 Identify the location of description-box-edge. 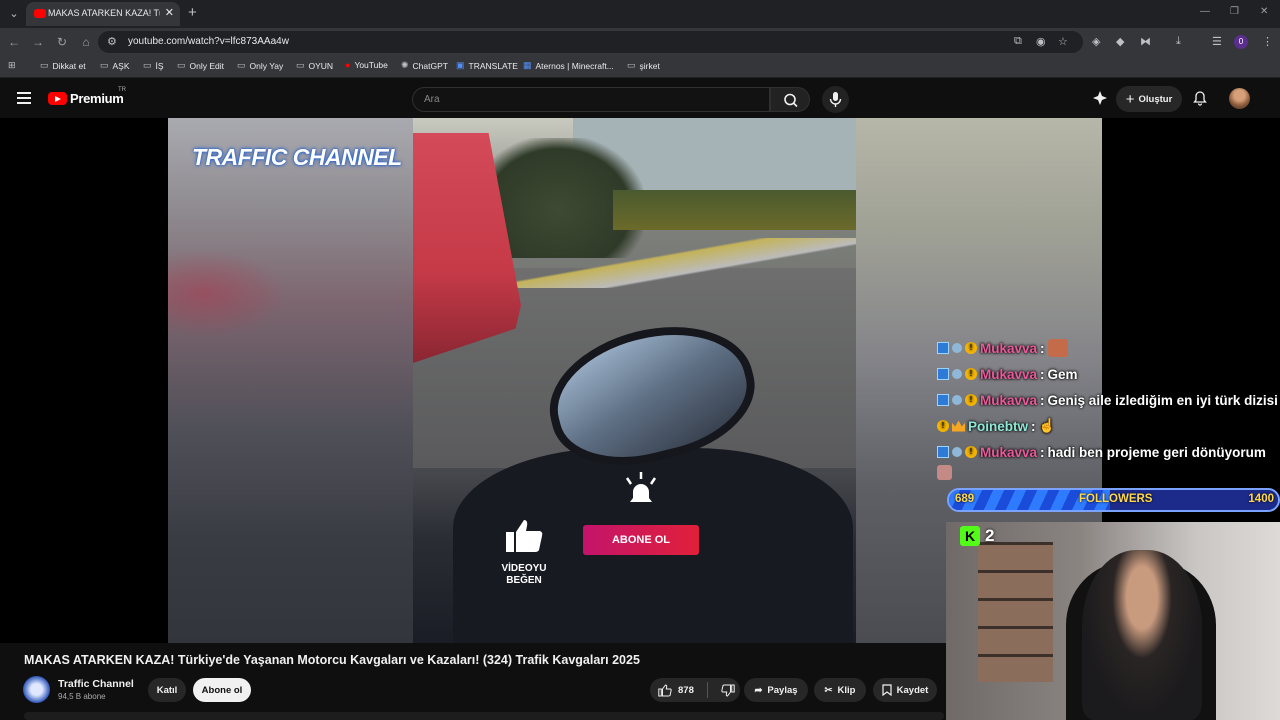
(484, 716).